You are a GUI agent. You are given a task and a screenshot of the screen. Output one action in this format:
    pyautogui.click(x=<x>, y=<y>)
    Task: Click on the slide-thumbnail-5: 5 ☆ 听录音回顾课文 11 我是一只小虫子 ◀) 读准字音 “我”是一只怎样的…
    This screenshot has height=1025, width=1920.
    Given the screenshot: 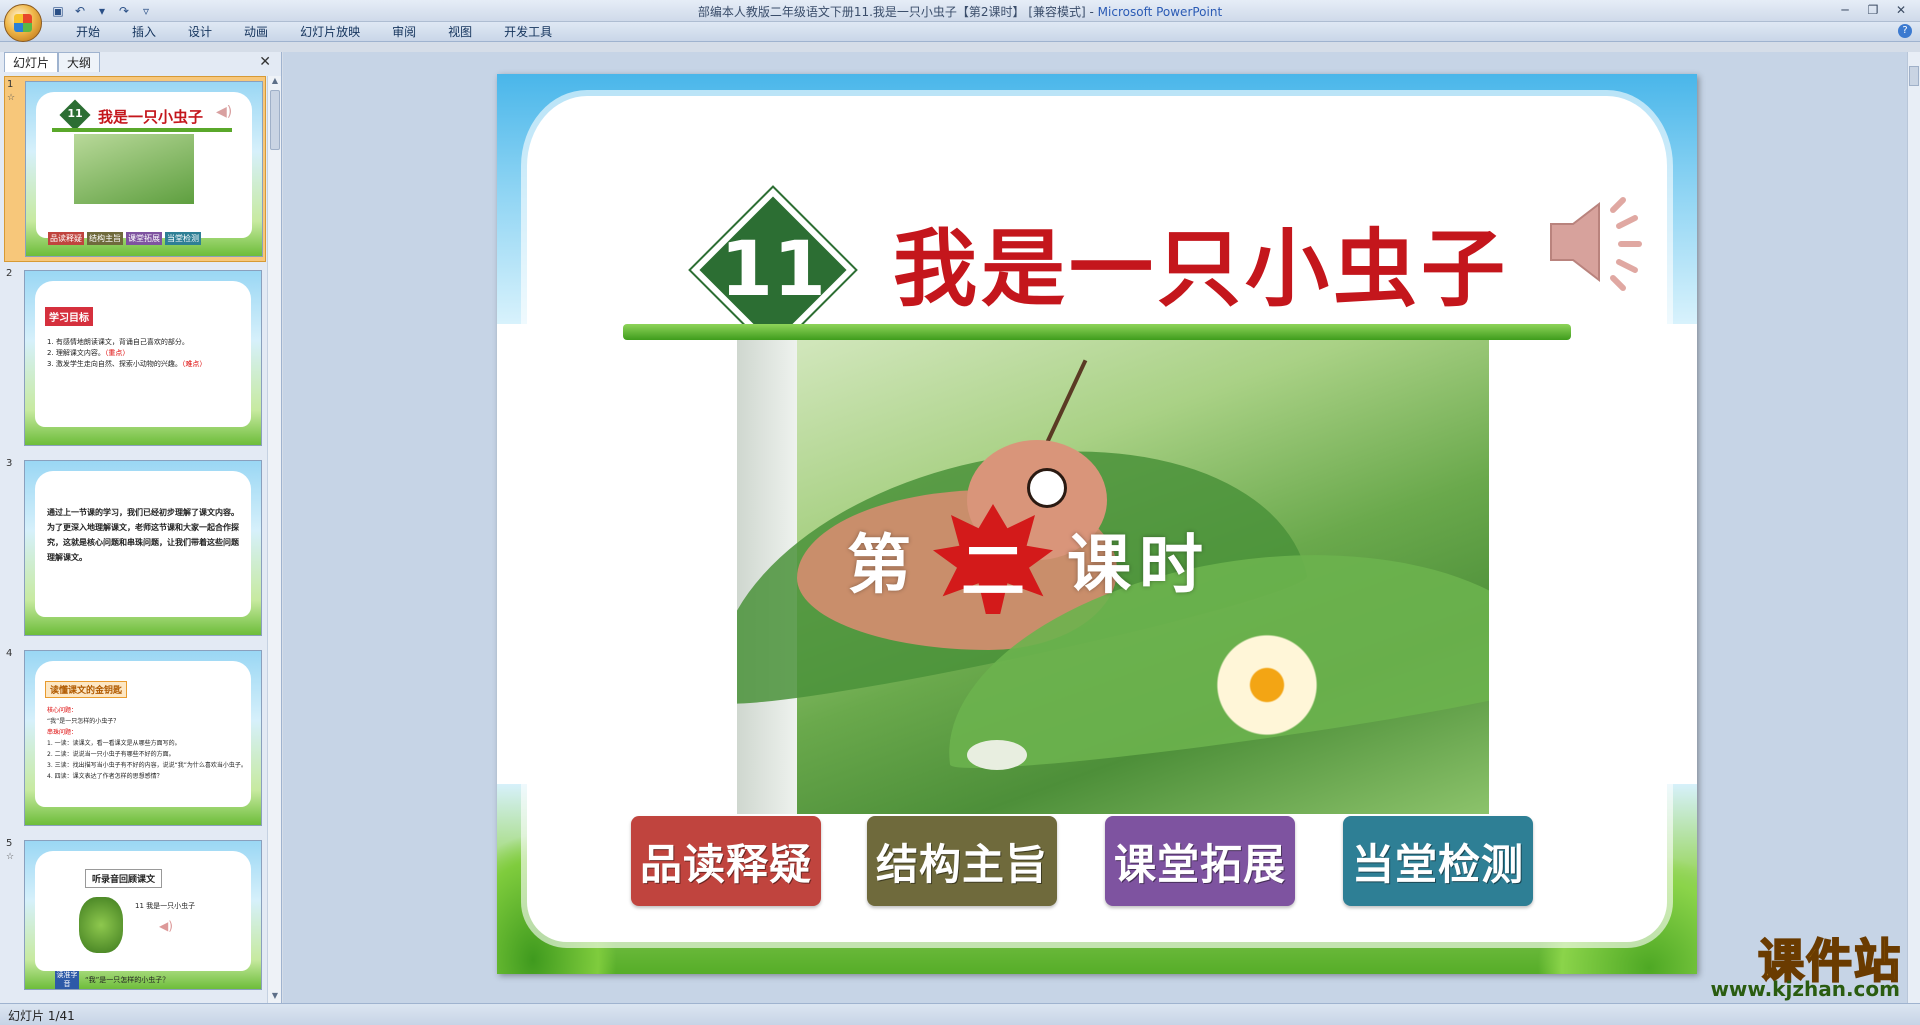 What is the action you would take?
    pyautogui.click(x=135, y=916)
    